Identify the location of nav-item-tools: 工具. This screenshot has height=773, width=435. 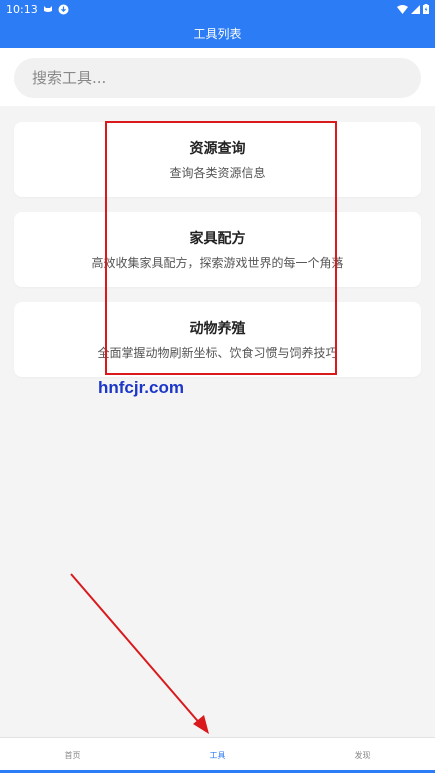
(217, 755).